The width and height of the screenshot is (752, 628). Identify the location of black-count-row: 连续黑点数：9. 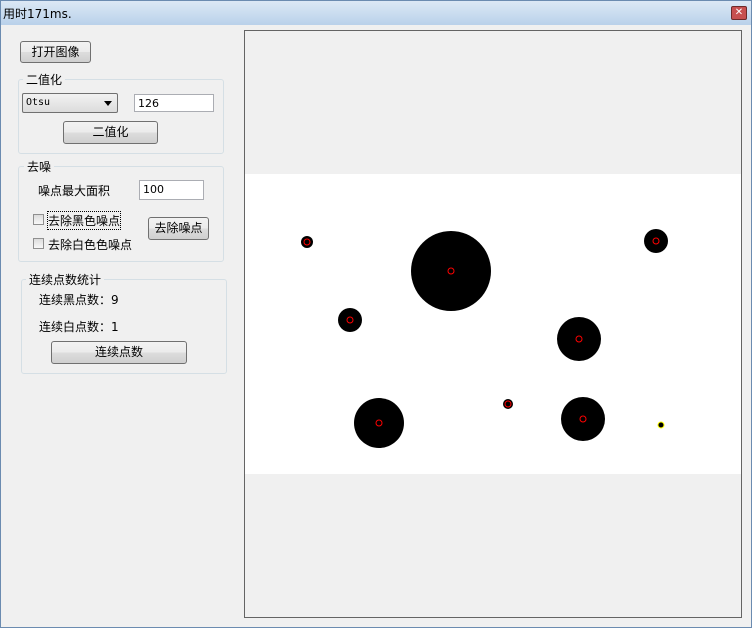
(79, 299).